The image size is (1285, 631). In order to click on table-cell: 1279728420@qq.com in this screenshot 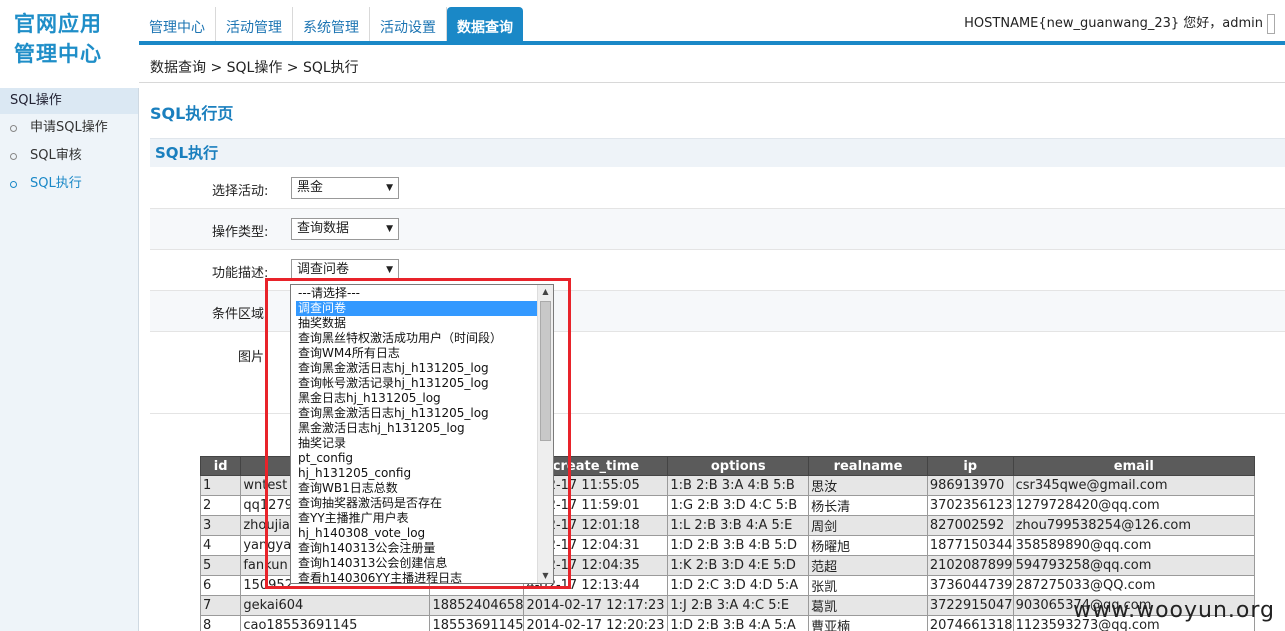, I will do `click(1134, 505)`.